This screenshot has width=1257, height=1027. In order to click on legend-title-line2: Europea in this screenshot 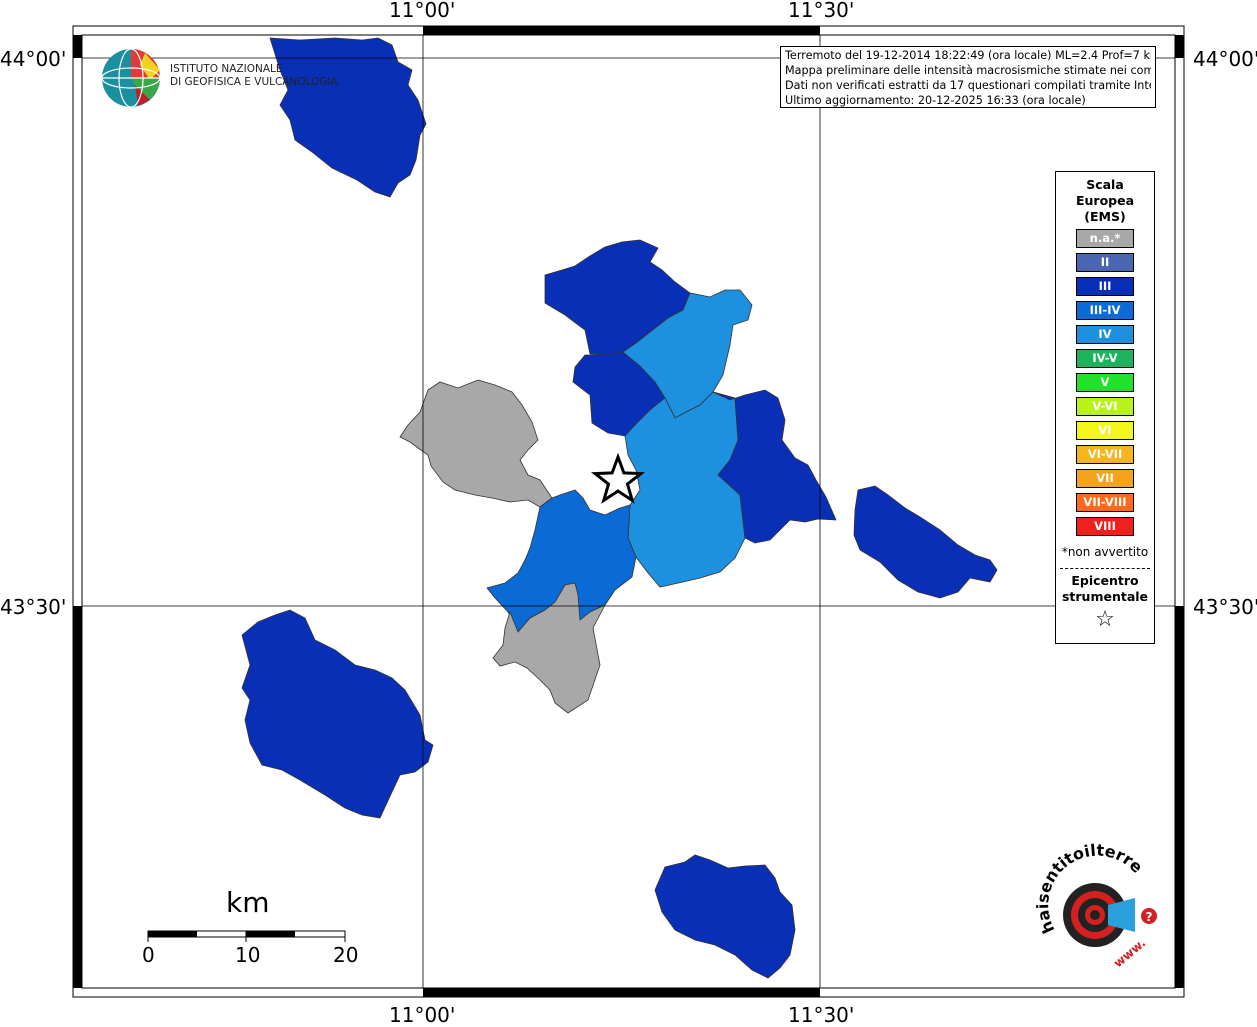, I will do `click(1105, 200)`.